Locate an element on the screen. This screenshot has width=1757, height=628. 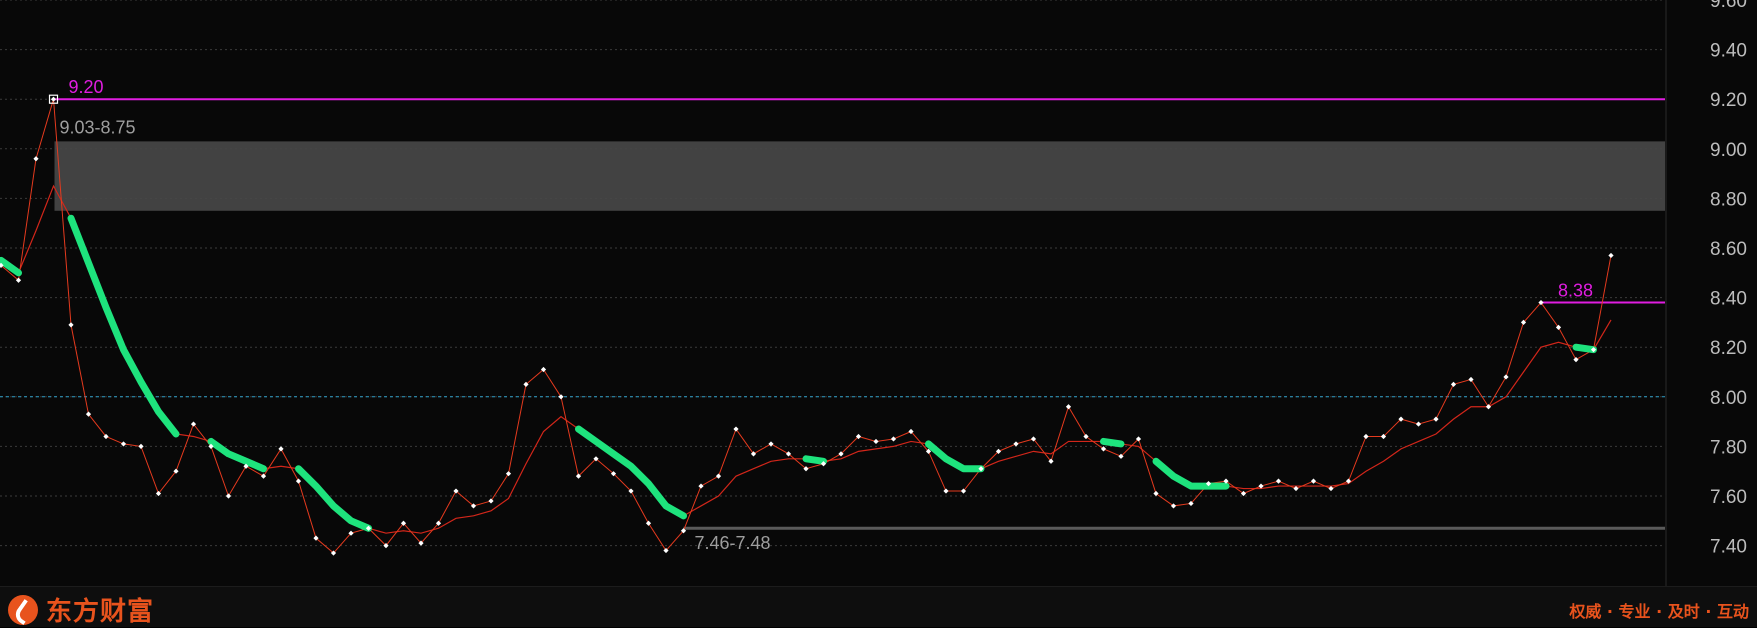
resistance-zone-label: 9.03-8.75 is located at coordinates (98, 127).